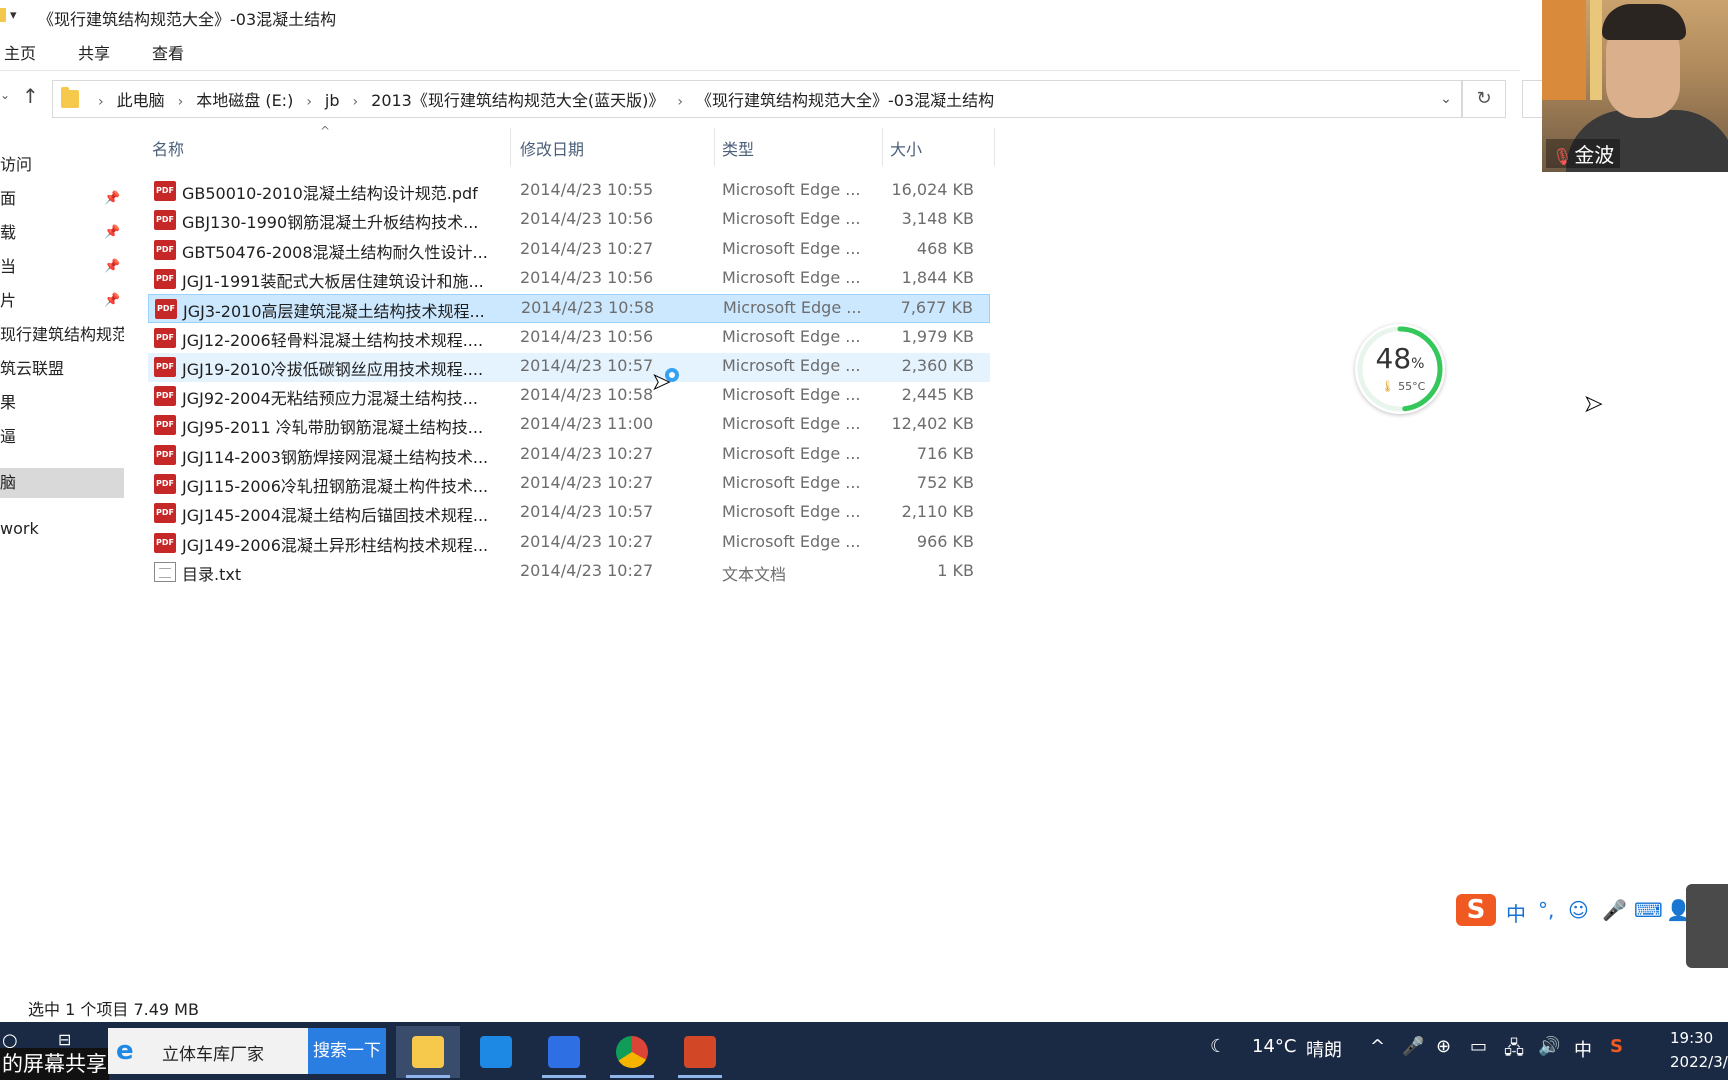 The height and width of the screenshot is (1080, 1728). I want to click on tray-temperature: 14°C, so click(1274, 1046).